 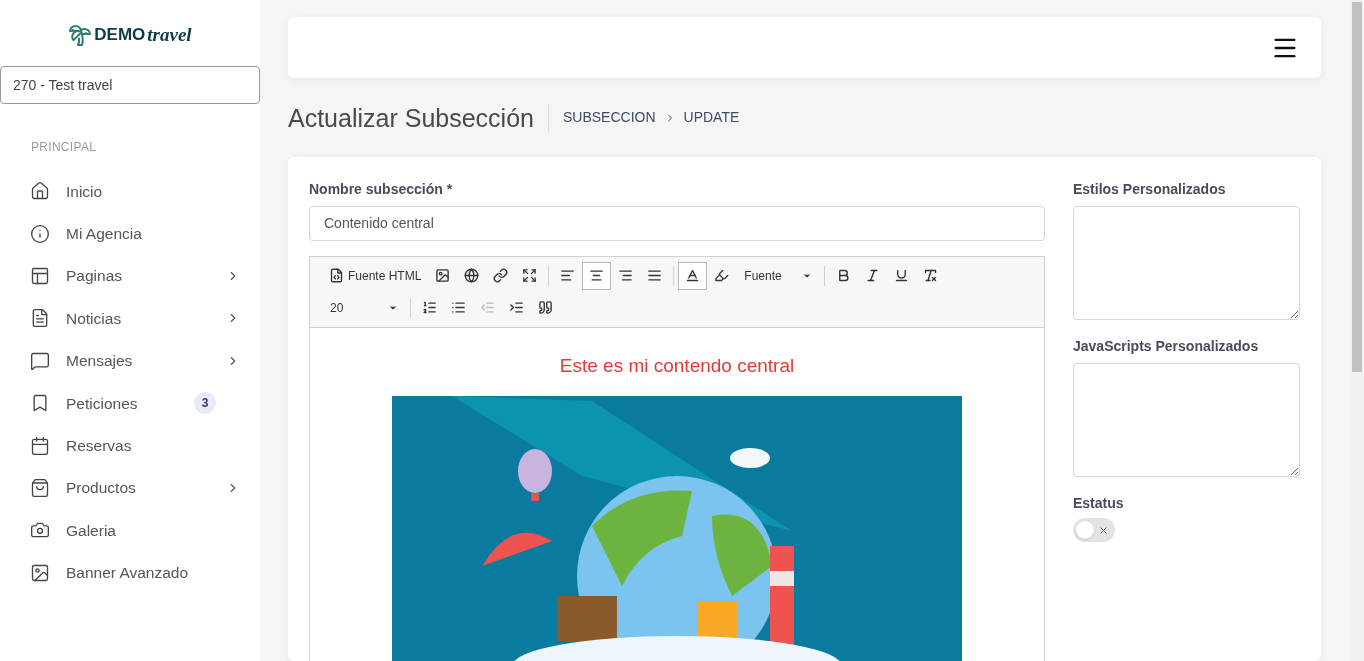 I want to click on sidebar-item: Productos, so click(x=130, y=488).